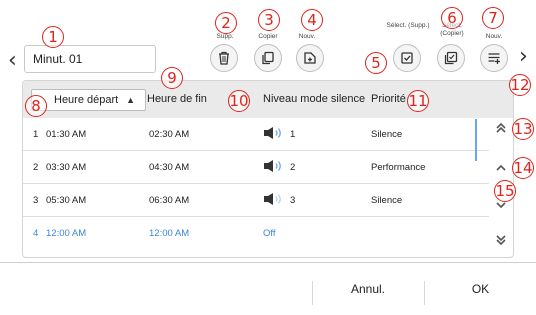  What do you see at coordinates (480, 289) in the screenshot?
I see `ok-button: OK` at bounding box center [480, 289].